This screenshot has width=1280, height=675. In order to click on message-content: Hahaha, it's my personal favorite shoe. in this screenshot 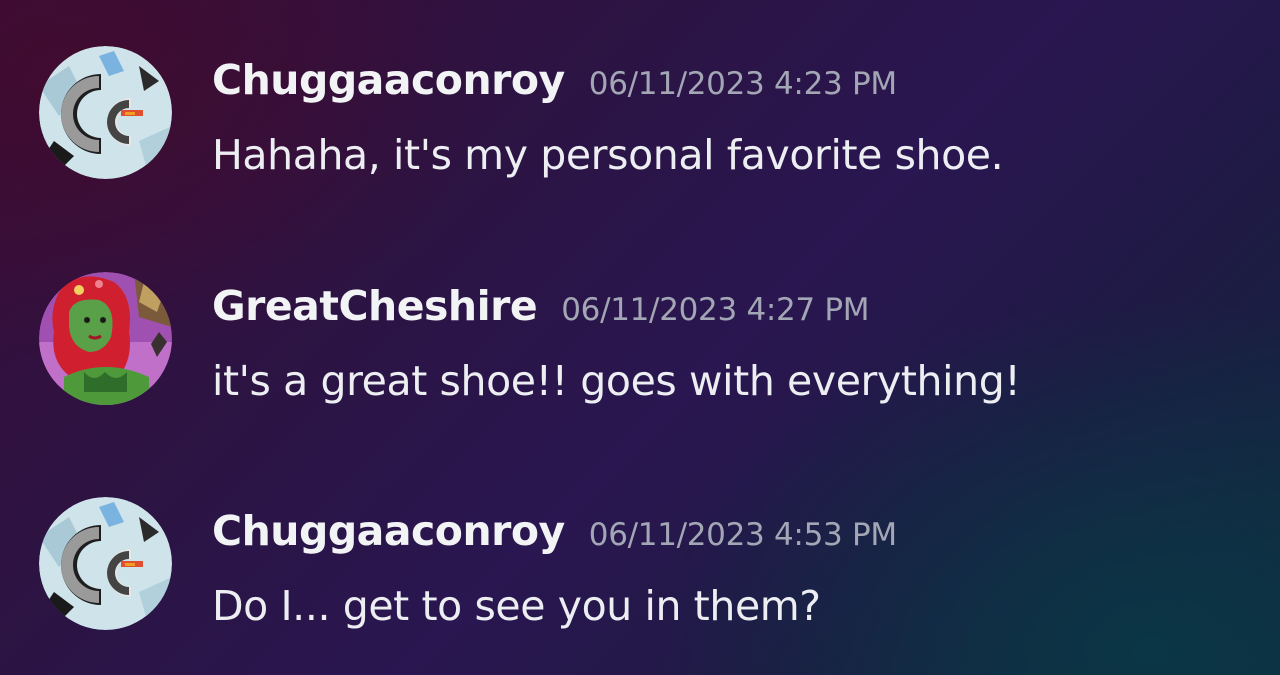, I will do `click(608, 155)`.